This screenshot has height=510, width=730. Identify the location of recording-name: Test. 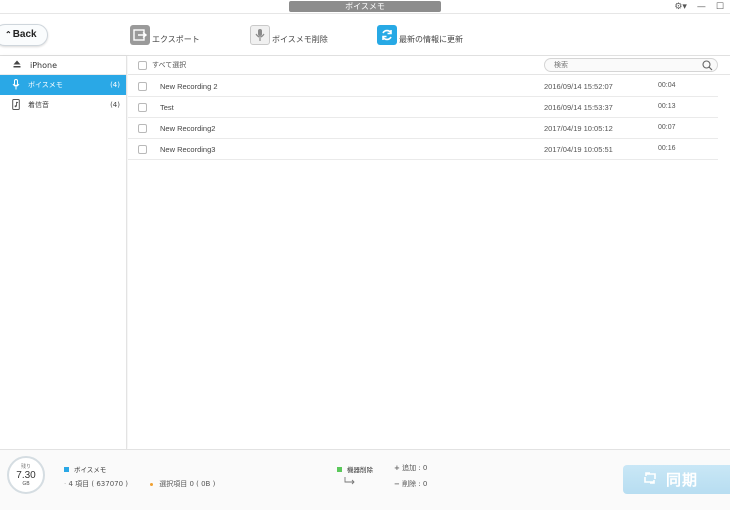
(167, 107).